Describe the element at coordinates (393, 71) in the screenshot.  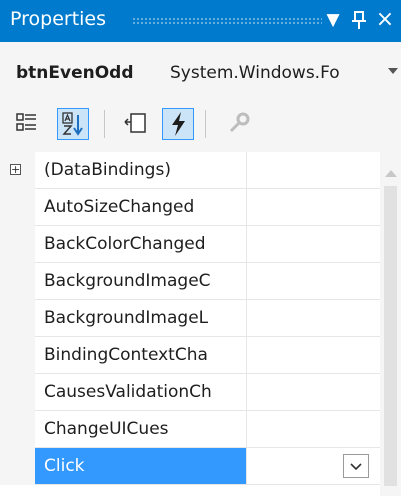
I see `chevron-down-icon` at that location.